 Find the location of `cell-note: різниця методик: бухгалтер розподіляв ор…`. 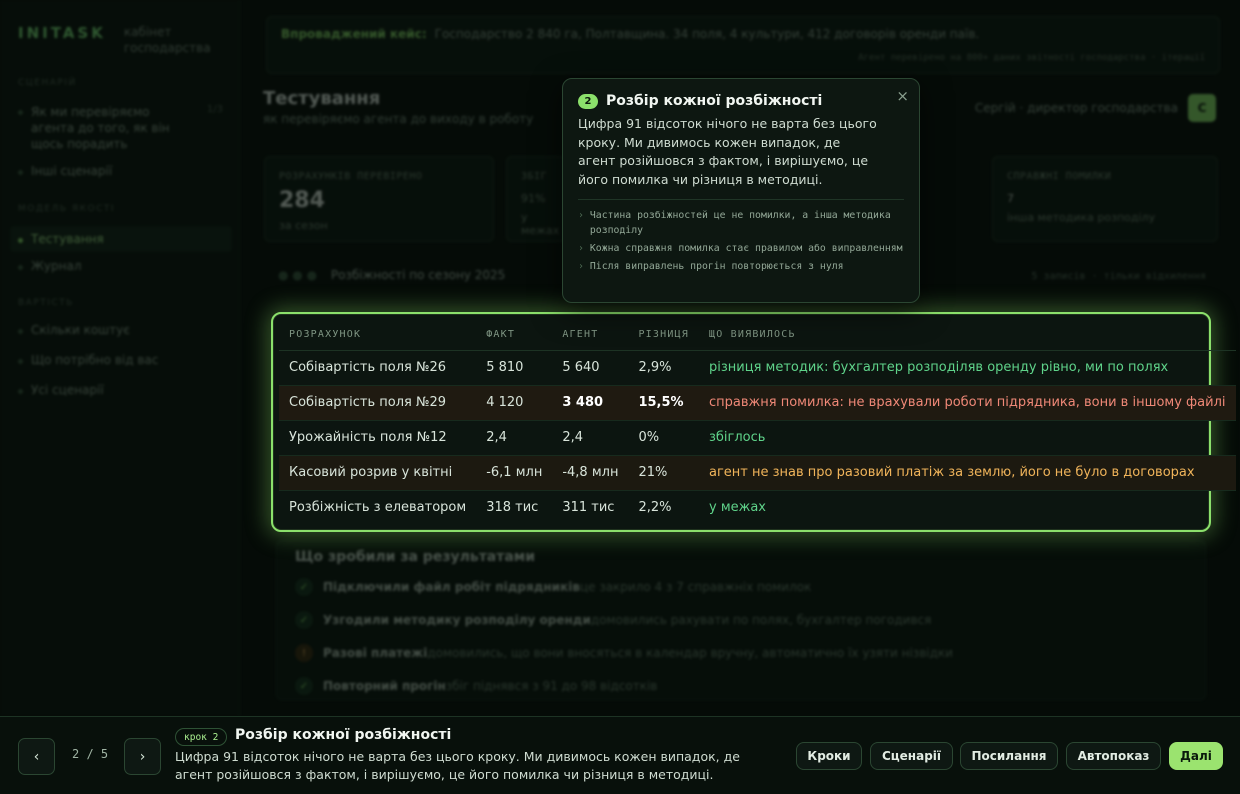

cell-note: різниця методик: бухгалтер розподіляв ор… is located at coordinates (967, 368).